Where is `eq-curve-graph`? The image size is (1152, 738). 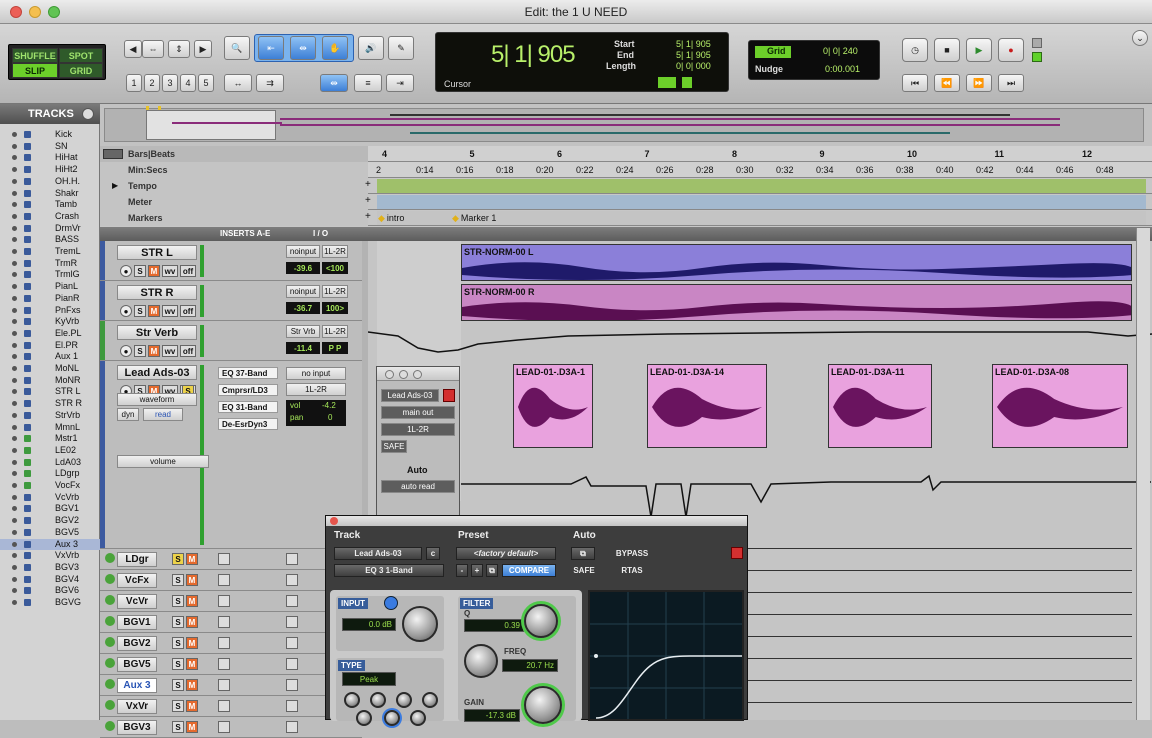 eq-curve-graph is located at coordinates (666, 655).